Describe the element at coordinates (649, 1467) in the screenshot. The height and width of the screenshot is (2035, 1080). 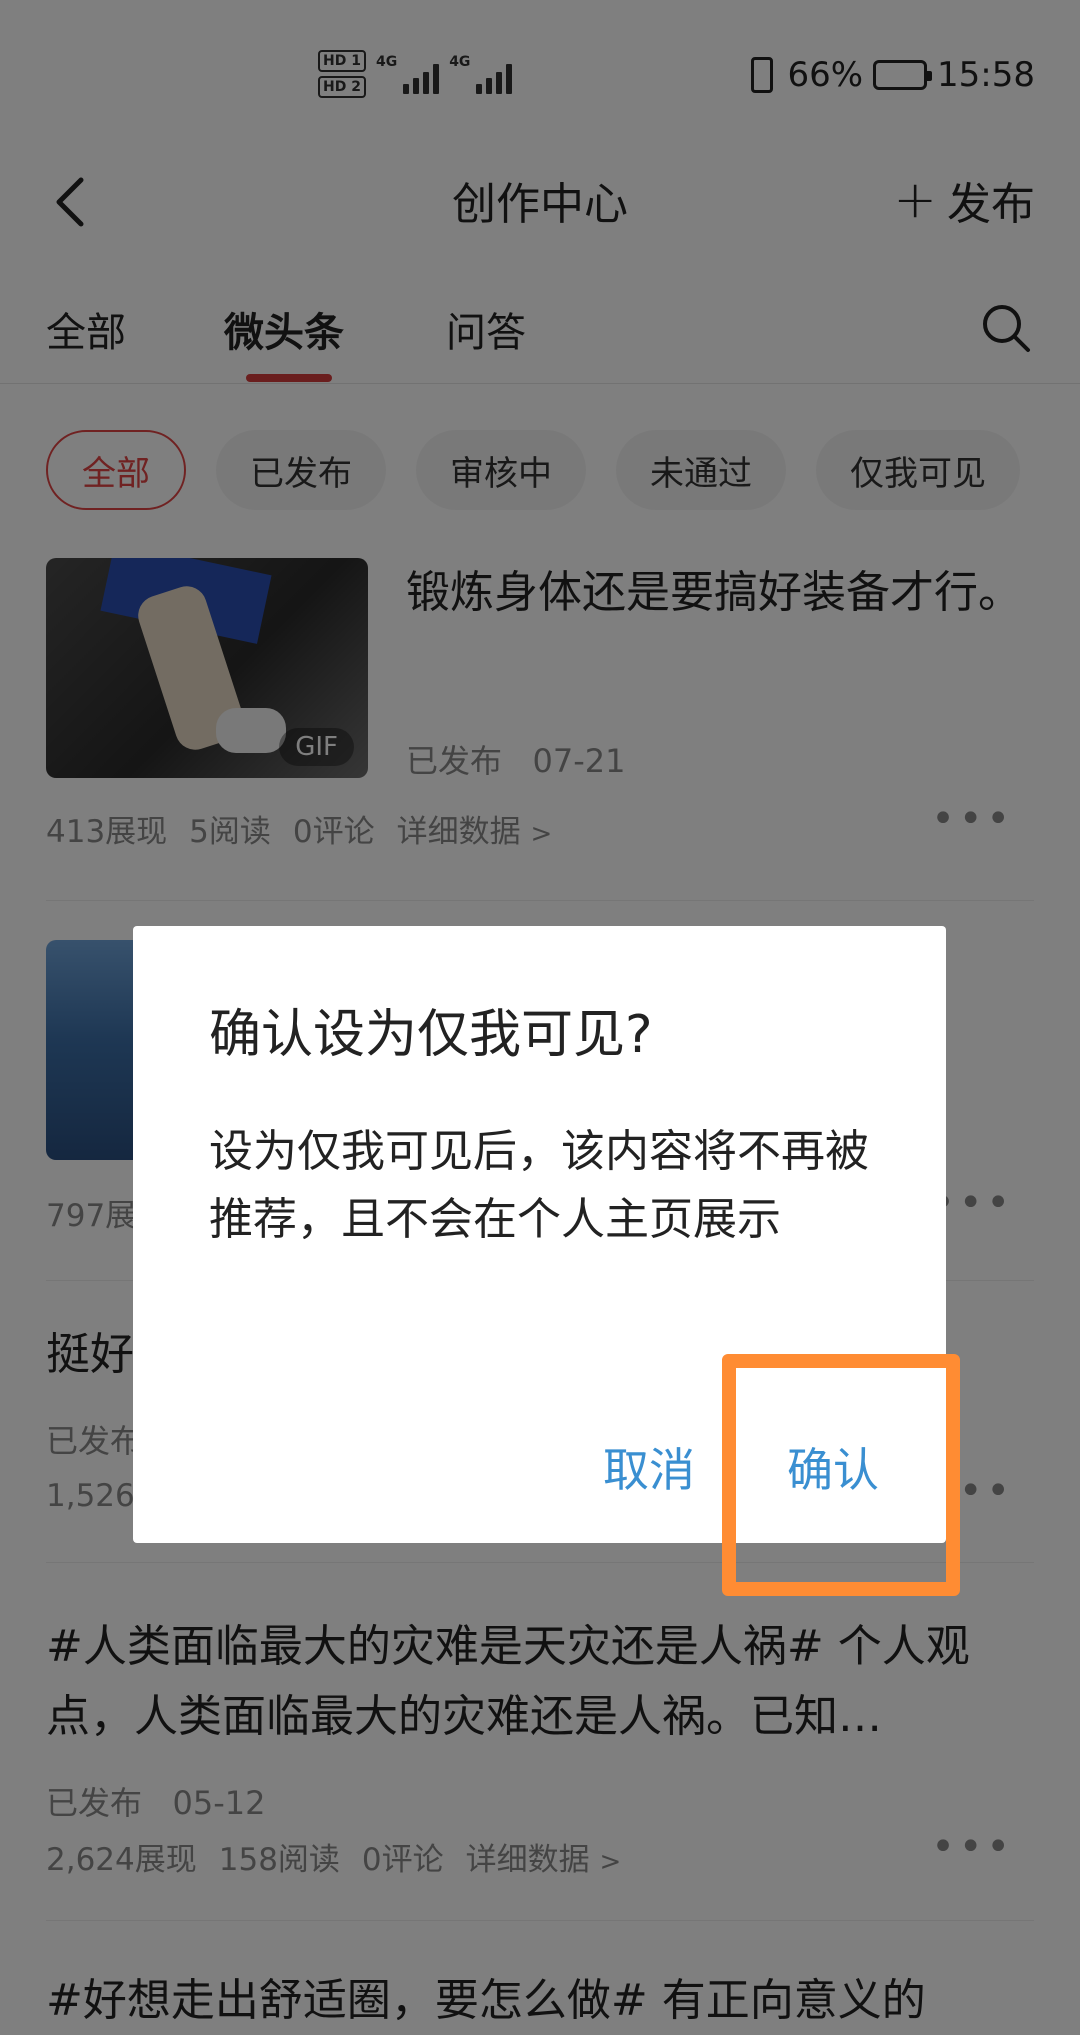
I see `cancel-button: 取消` at that location.